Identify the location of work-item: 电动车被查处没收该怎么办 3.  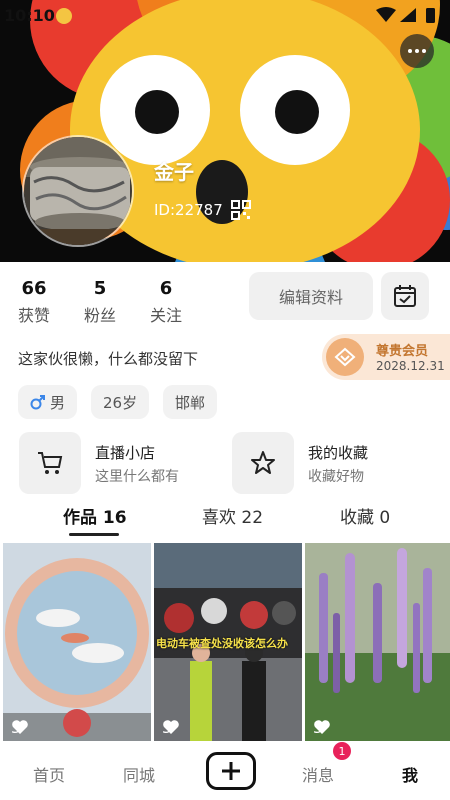
(228, 642).